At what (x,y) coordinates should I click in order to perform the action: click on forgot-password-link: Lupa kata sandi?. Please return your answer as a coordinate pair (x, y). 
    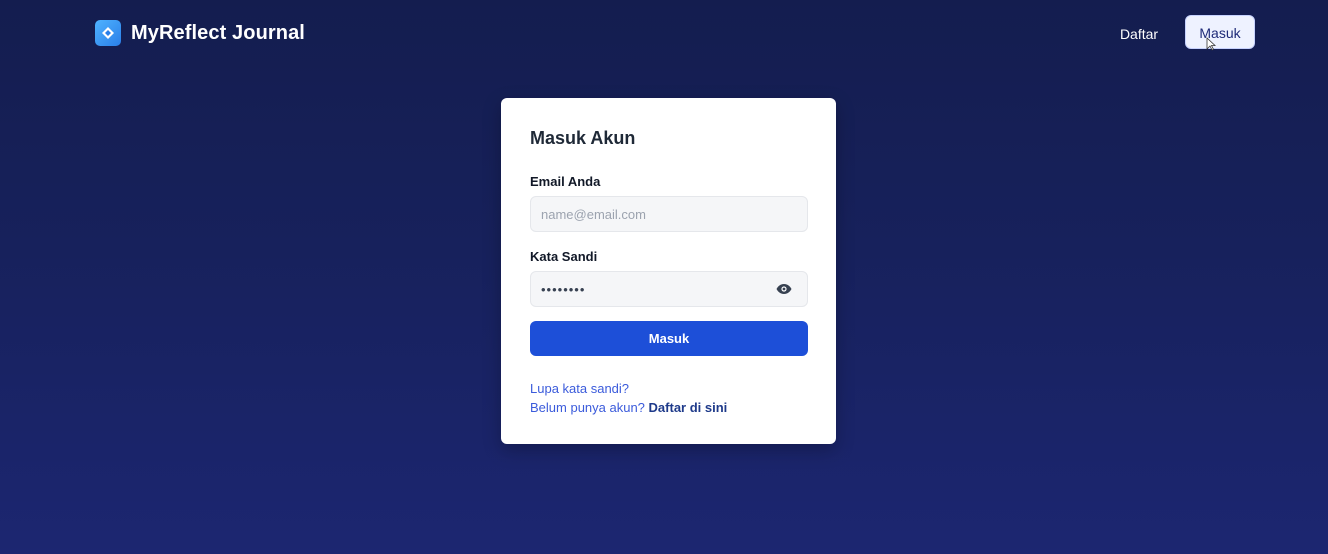
    Looking at the image, I should click on (579, 388).